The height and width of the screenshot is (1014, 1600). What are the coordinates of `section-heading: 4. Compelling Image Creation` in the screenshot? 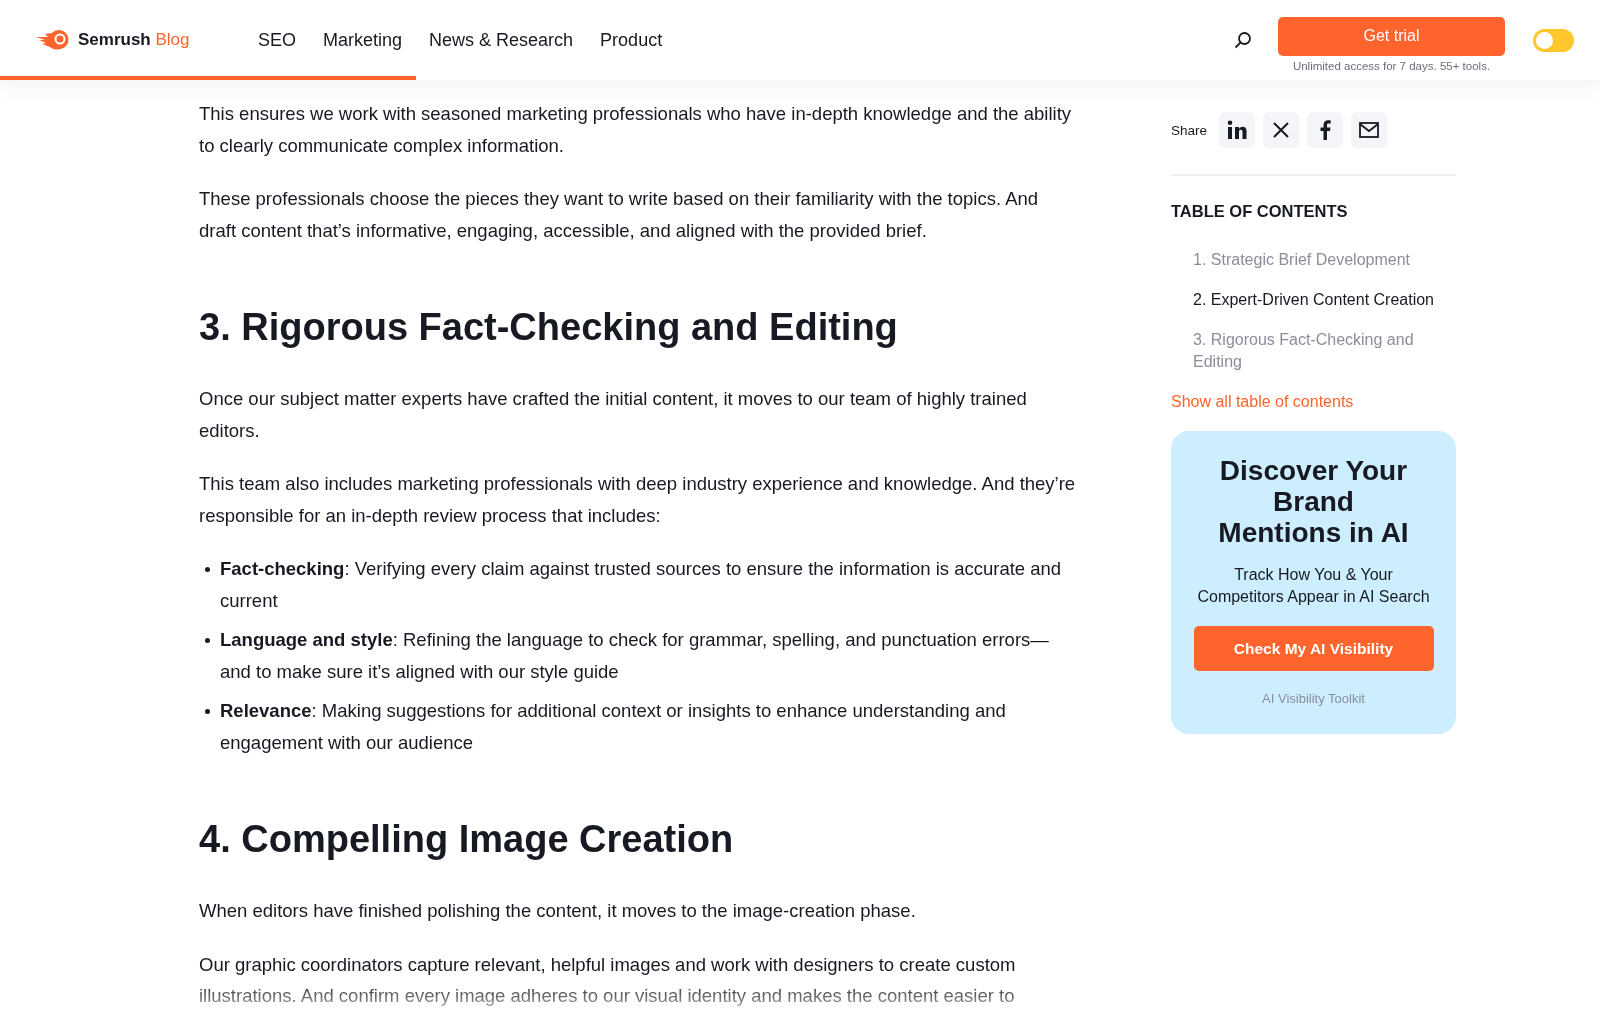 It's located at (467, 839).